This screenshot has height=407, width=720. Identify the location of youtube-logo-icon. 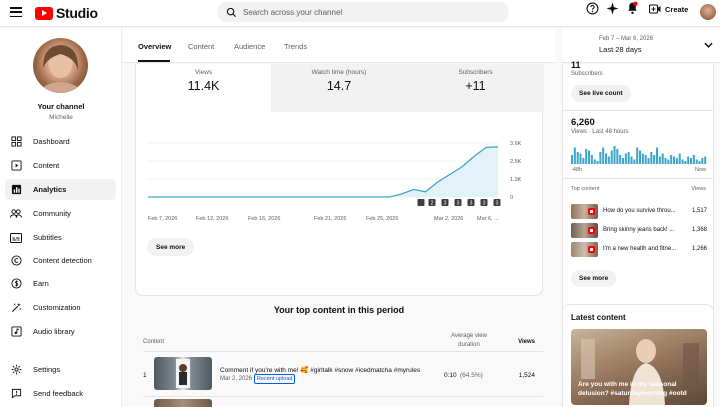
(44, 13).